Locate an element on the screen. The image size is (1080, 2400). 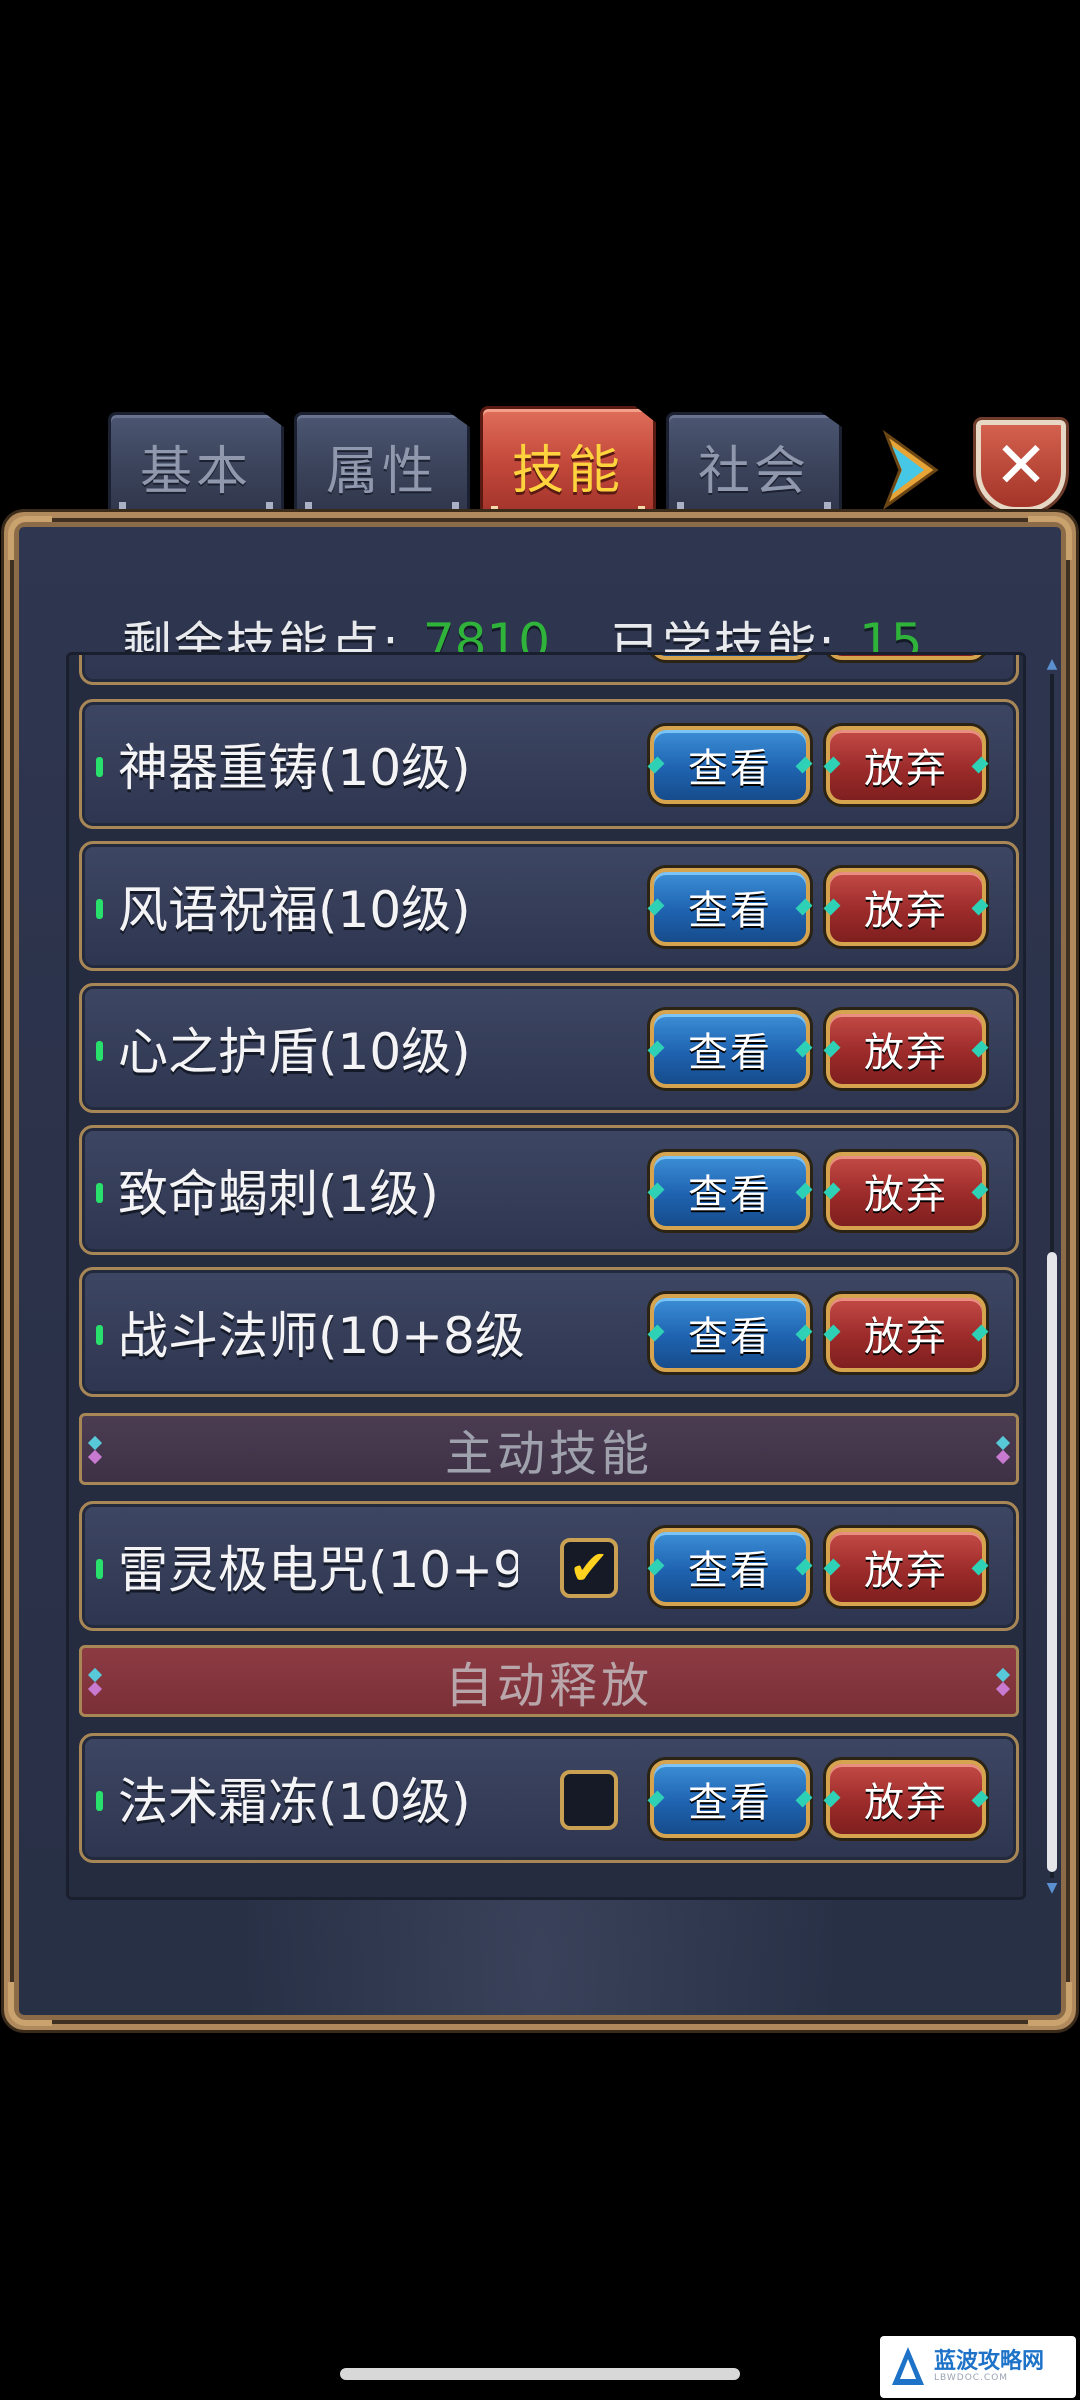
tab-skills: 技能 is located at coordinates (568, 465).